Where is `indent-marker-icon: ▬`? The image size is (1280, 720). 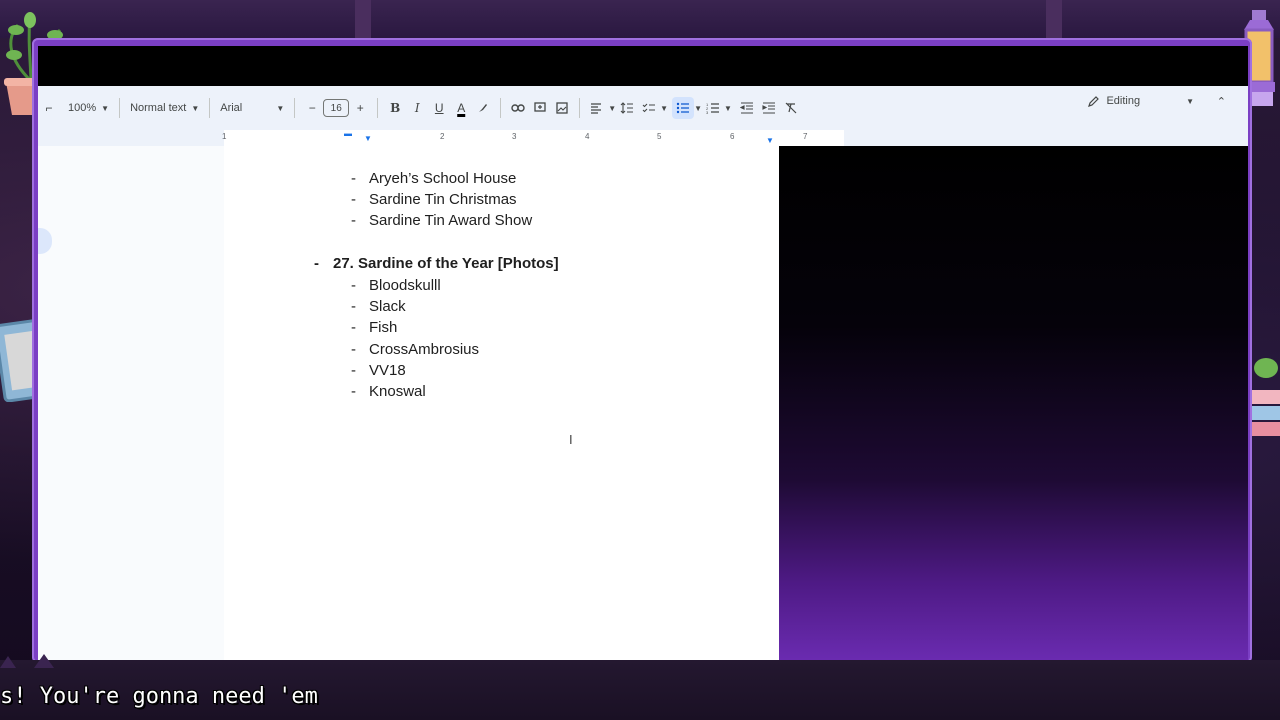 indent-marker-icon: ▬ is located at coordinates (348, 133).